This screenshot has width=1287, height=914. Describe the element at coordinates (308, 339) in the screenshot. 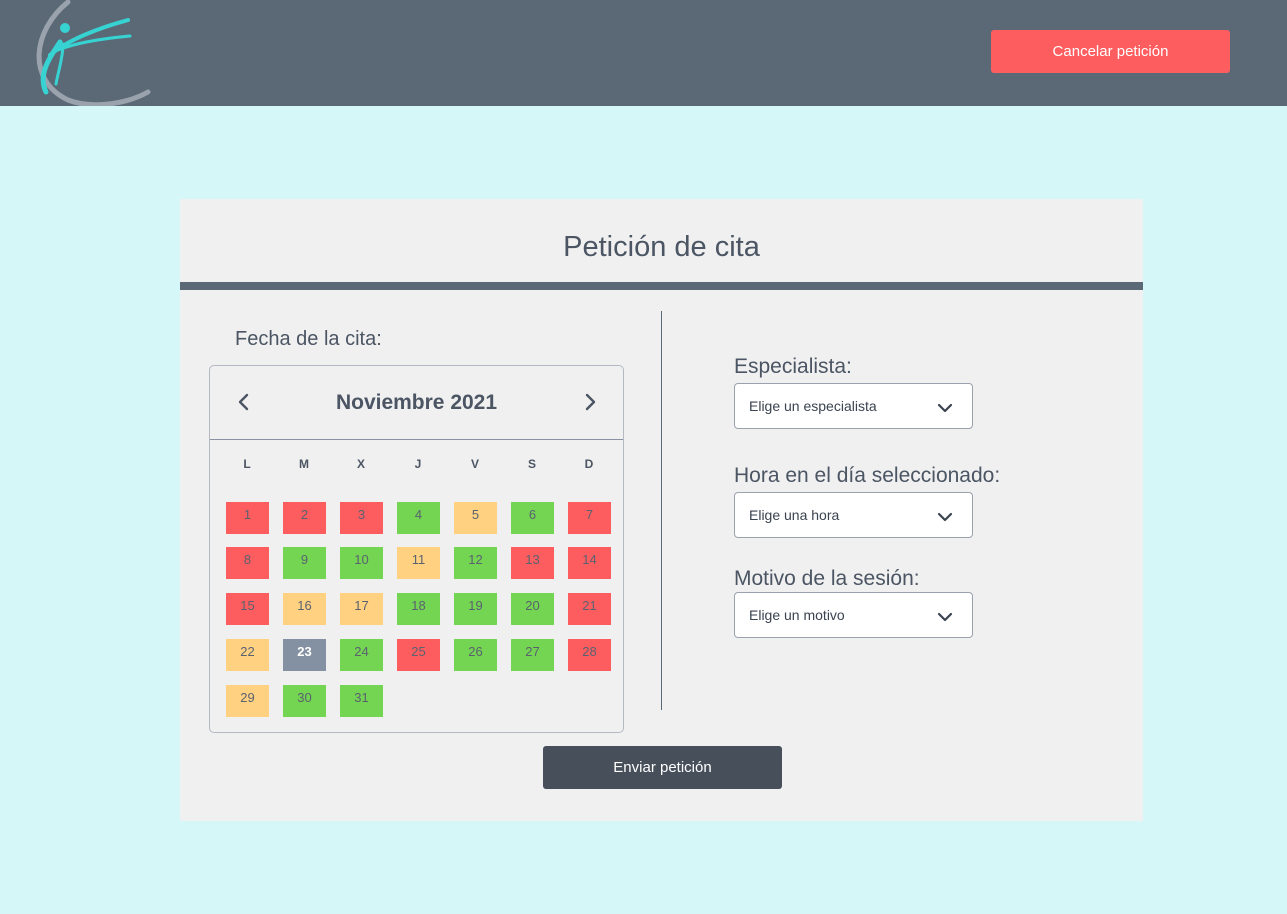

I see `date-label: Fecha de la cita:` at that location.